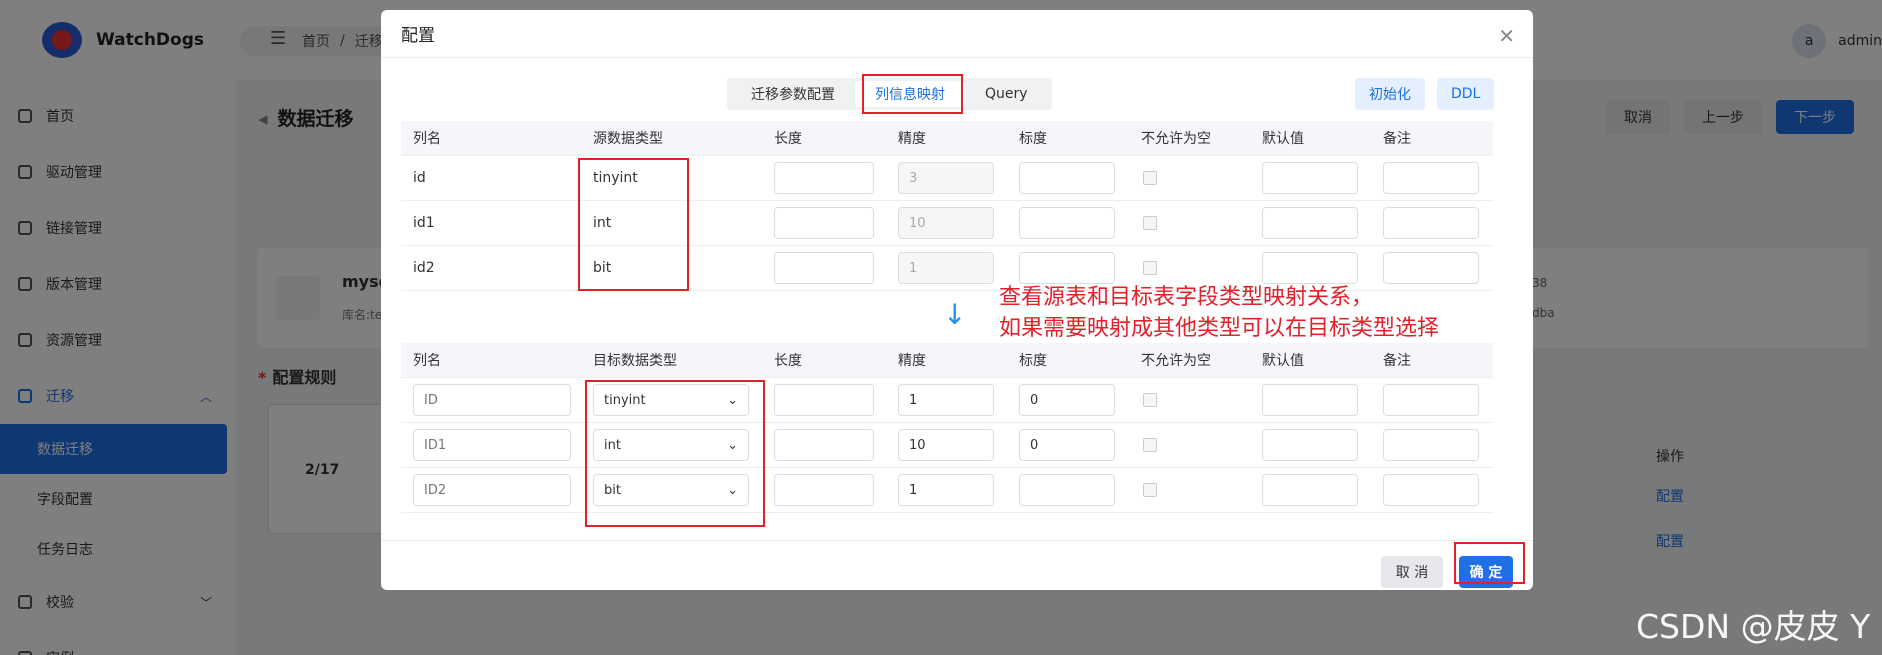 The width and height of the screenshot is (1882, 655). Describe the element at coordinates (947, 138) in the screenshot. I see `table-header: 列名 源数据类型 长度 精度 标度 不允许为空 默认值 备注` at that location.